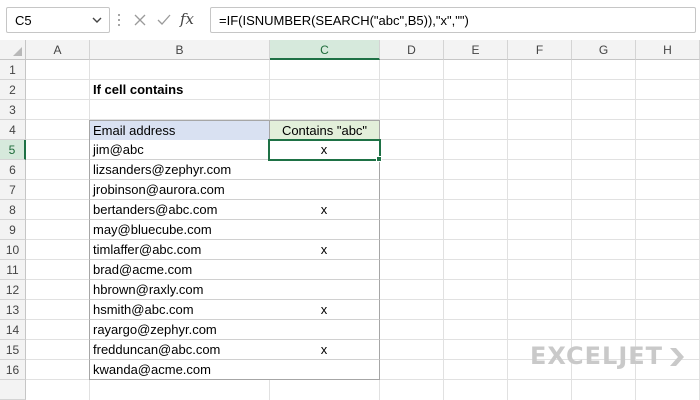  Describe the element at coordinates (13, 310) in the screenshot. I see `row-header-13: 13` at that location.